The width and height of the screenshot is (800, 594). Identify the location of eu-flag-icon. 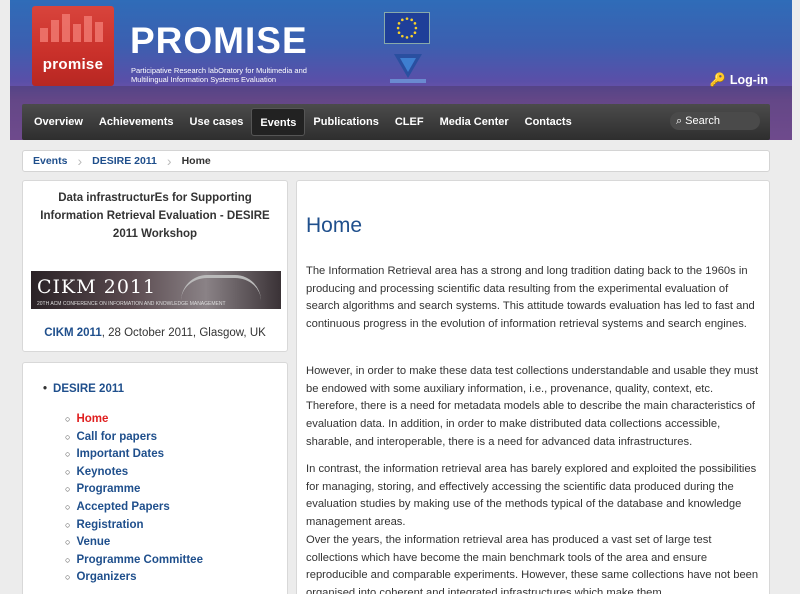
(407, 28).